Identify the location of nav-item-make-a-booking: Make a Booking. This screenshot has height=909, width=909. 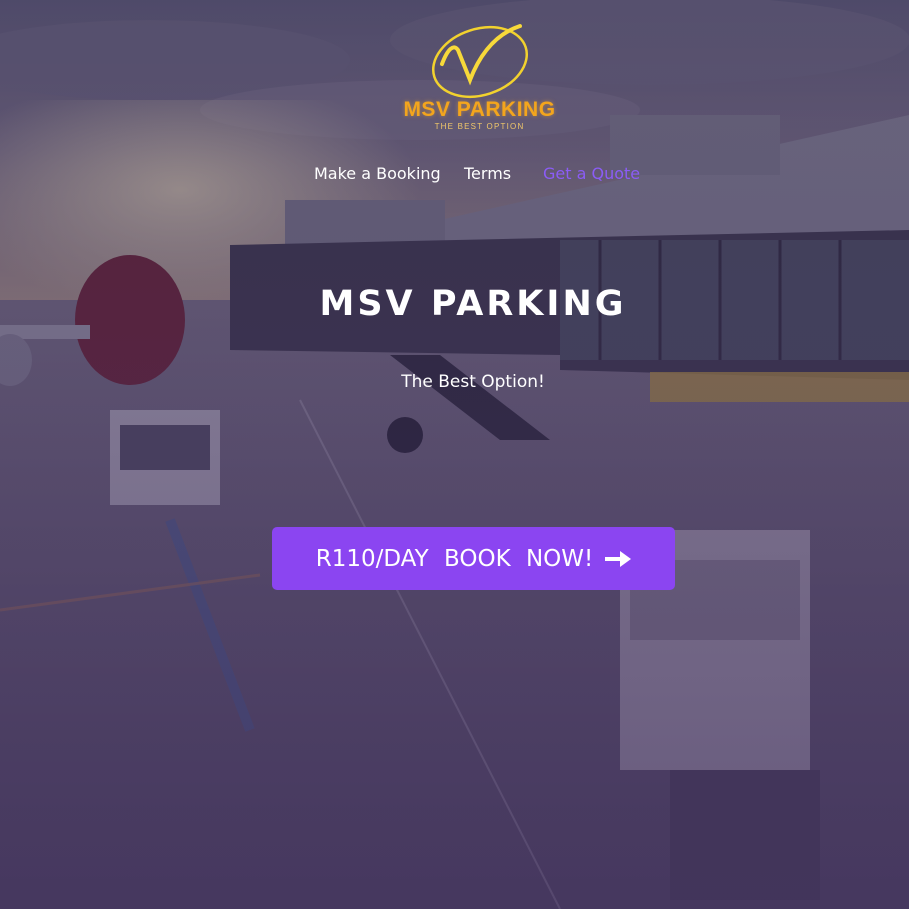
(377, 173).